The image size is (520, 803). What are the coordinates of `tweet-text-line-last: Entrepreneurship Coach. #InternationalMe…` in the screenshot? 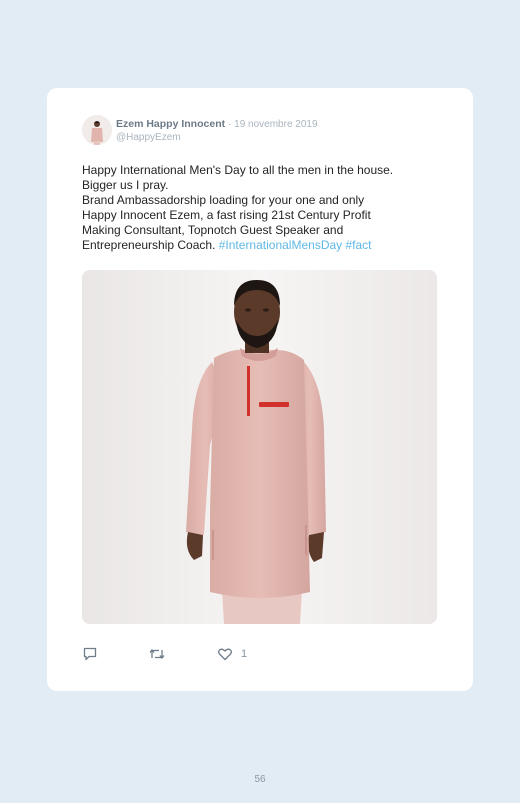 It's located at (262, 245).